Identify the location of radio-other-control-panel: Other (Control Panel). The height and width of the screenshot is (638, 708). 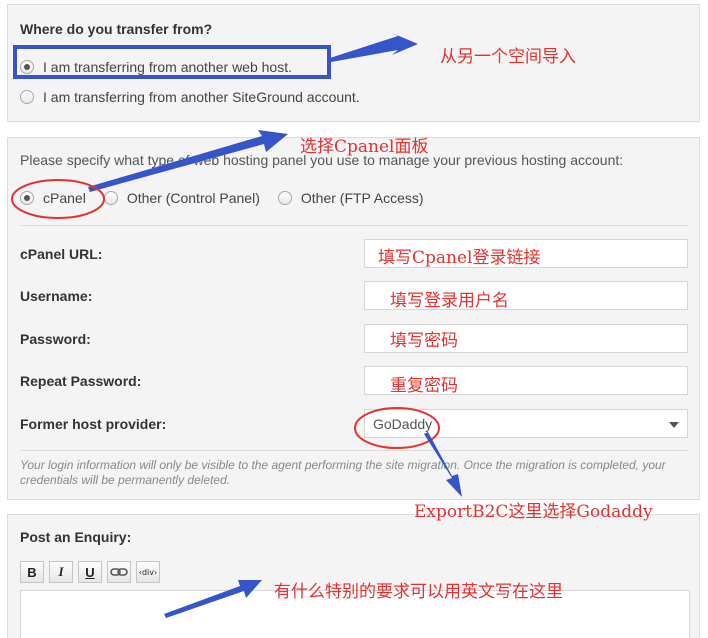
(181, 198).